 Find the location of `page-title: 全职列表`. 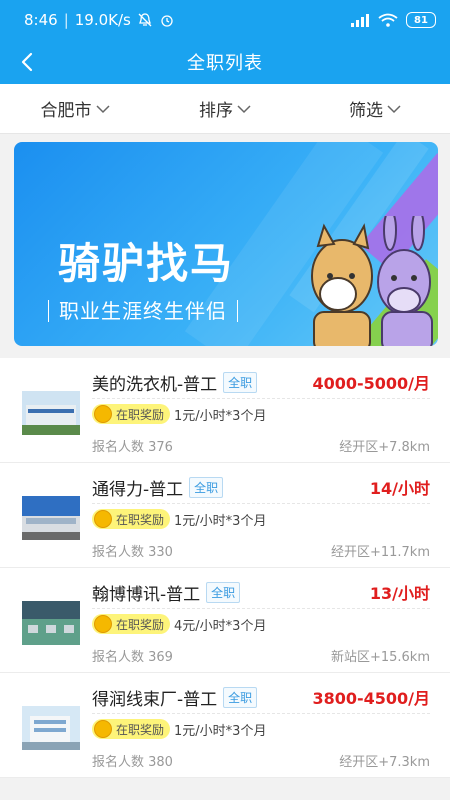

page-title: 全职列表 is located at coordinates (225, 63).